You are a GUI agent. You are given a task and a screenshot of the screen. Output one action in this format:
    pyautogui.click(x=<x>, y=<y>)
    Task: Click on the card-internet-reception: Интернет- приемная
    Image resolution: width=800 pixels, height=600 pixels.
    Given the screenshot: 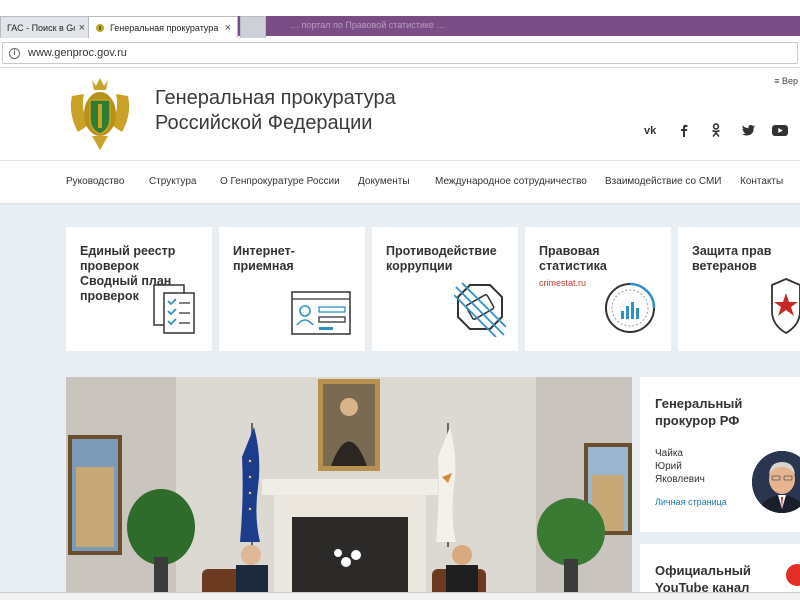 What is the action you would take?
    pyautogui.click(x=292, y=289)
    